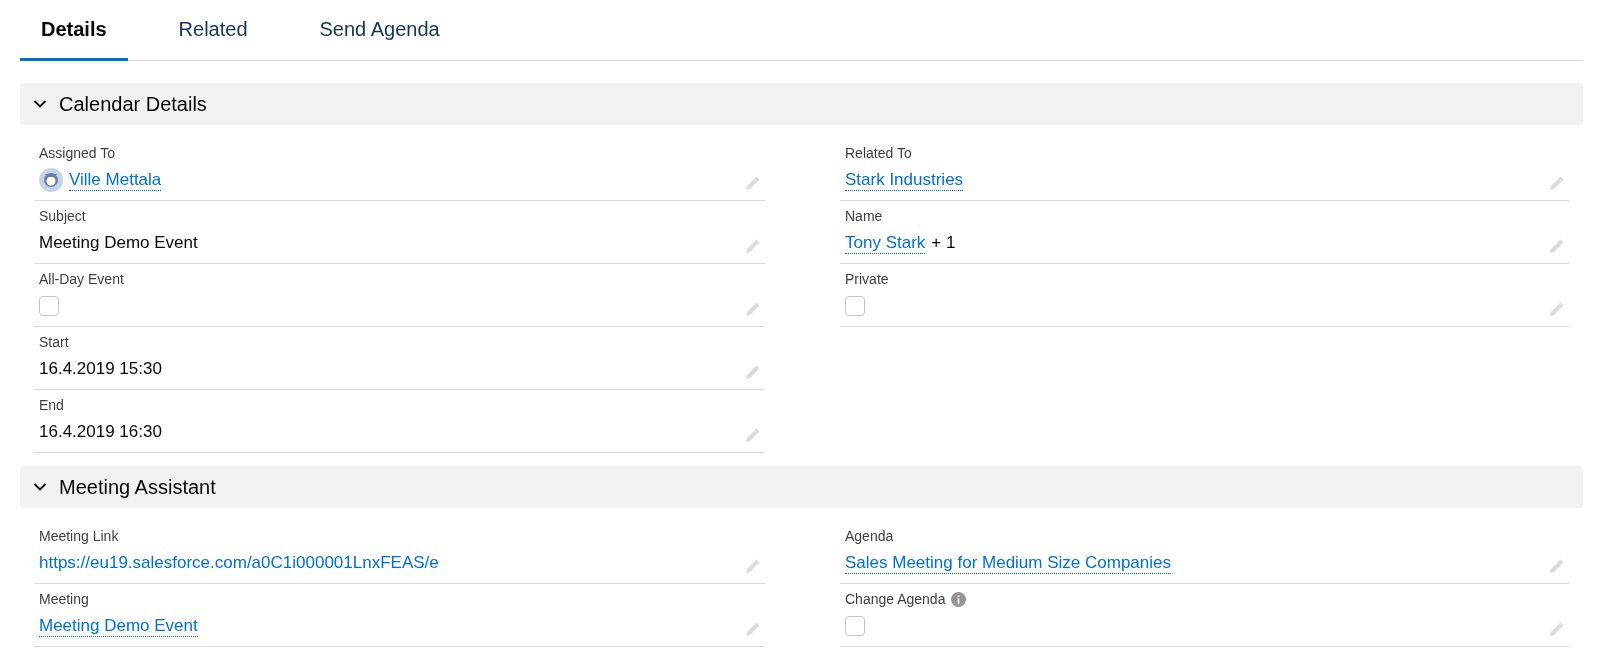 The height and width of the screenshot is (656, 1600). I want to click on info-icon, so click(959, 599).